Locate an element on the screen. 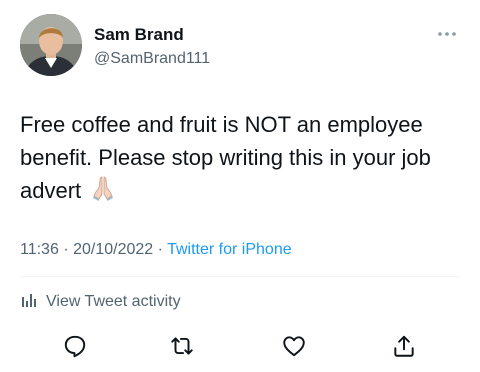 This screenshot has height=372, width=480. tweet-source: Twitter for iPhone is located at coordinates (229, 249).